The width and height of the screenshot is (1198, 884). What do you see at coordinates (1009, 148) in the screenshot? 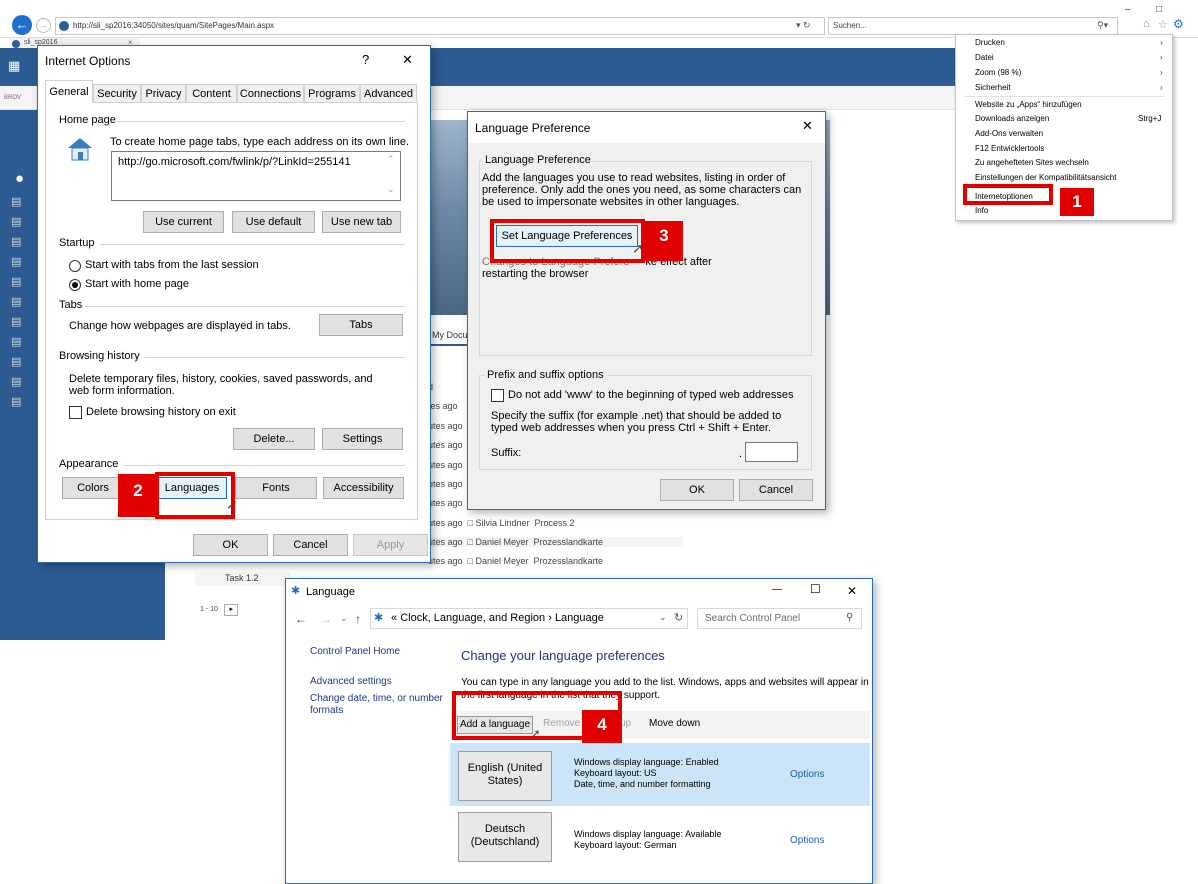
I see `menu-item-f12: F12 Entwicklertools` at bounding box center [1009, 148].